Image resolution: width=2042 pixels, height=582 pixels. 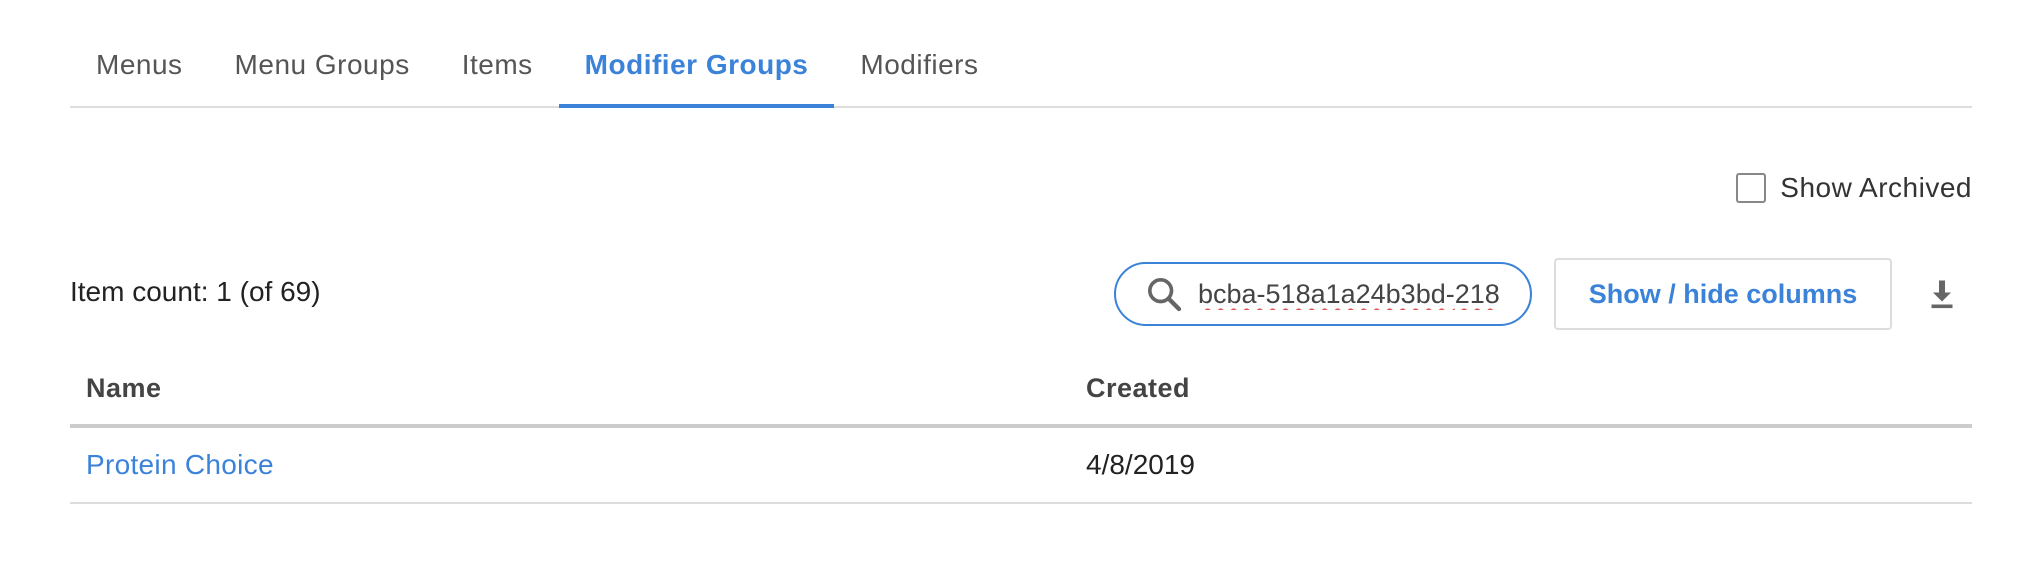 What do you see at coordinates (322, 65) in the screenshot?
I see `tab-menu-groups: Menu Groups` at bounding box center [322, 65].